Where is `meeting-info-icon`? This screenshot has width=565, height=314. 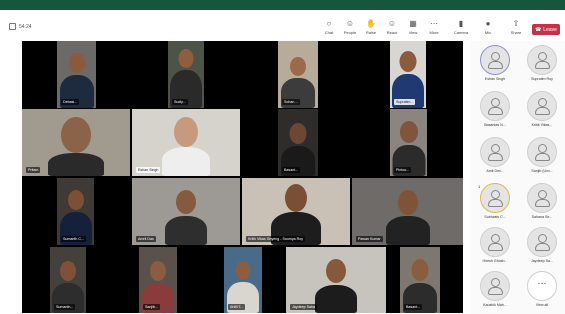 meeting-info-icon is located at coordinates (12, 26).